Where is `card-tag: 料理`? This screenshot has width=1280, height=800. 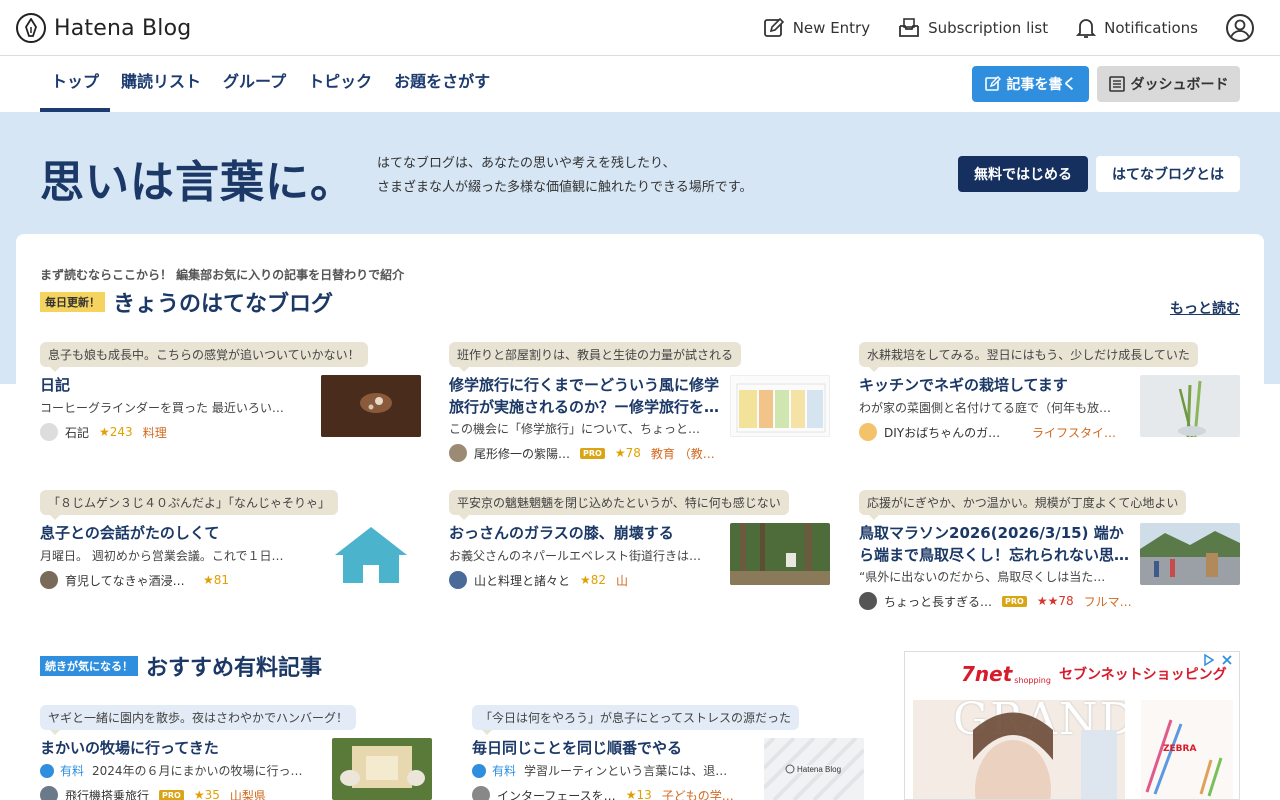 card-tag: 料理 is located at coordinates (155, 432).